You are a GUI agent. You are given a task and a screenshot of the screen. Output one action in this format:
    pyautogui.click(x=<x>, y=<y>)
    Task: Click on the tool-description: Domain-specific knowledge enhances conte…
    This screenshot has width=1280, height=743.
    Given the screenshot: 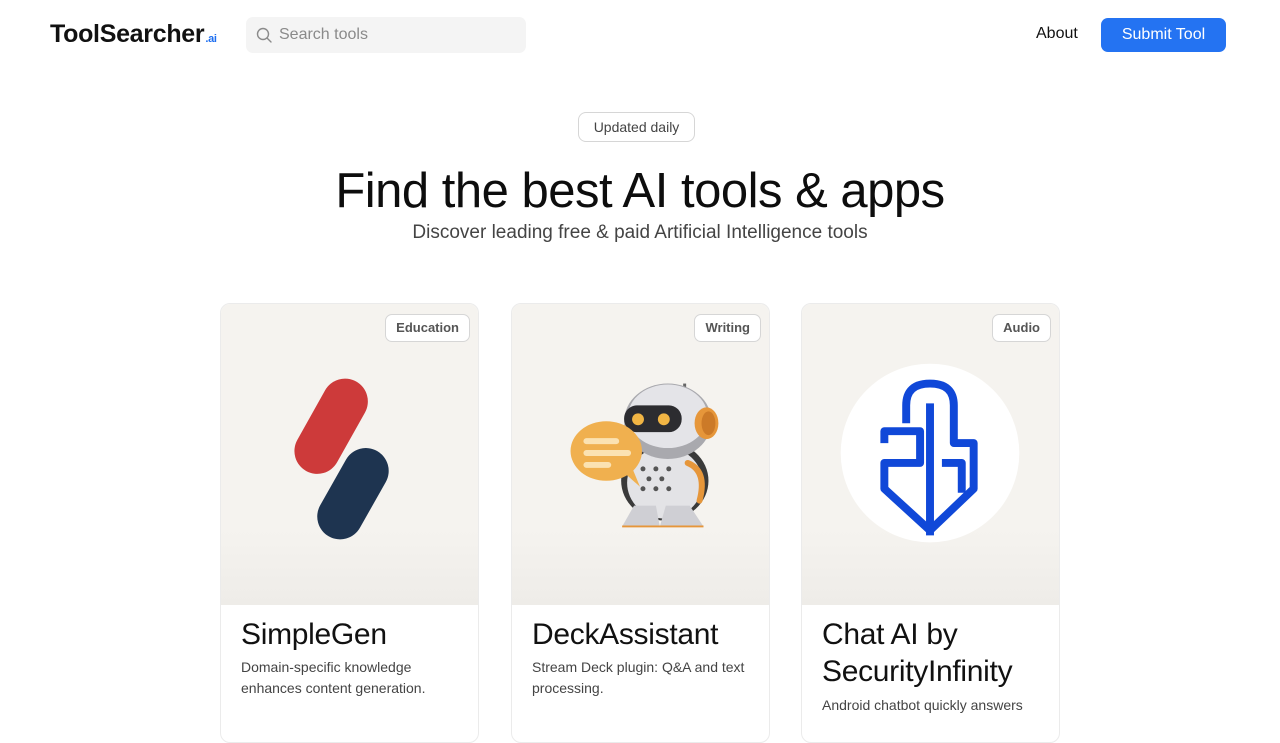 What is the action you would take?
    pyautogui.click(x=333, y=677)
    